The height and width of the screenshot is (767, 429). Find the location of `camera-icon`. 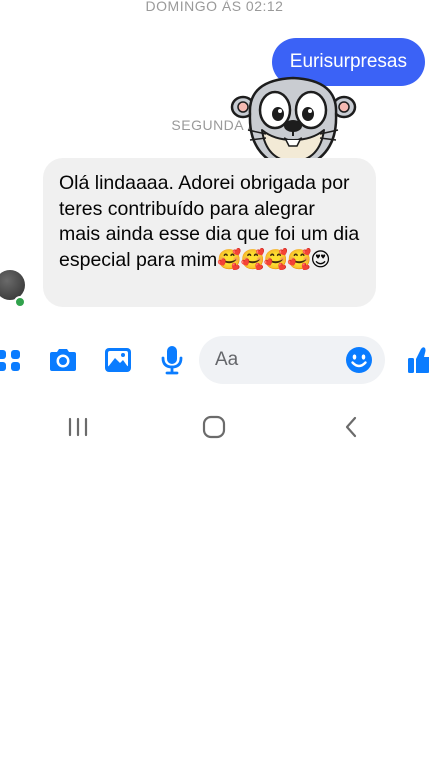

camera-icon is located at coordinates (63, 360).